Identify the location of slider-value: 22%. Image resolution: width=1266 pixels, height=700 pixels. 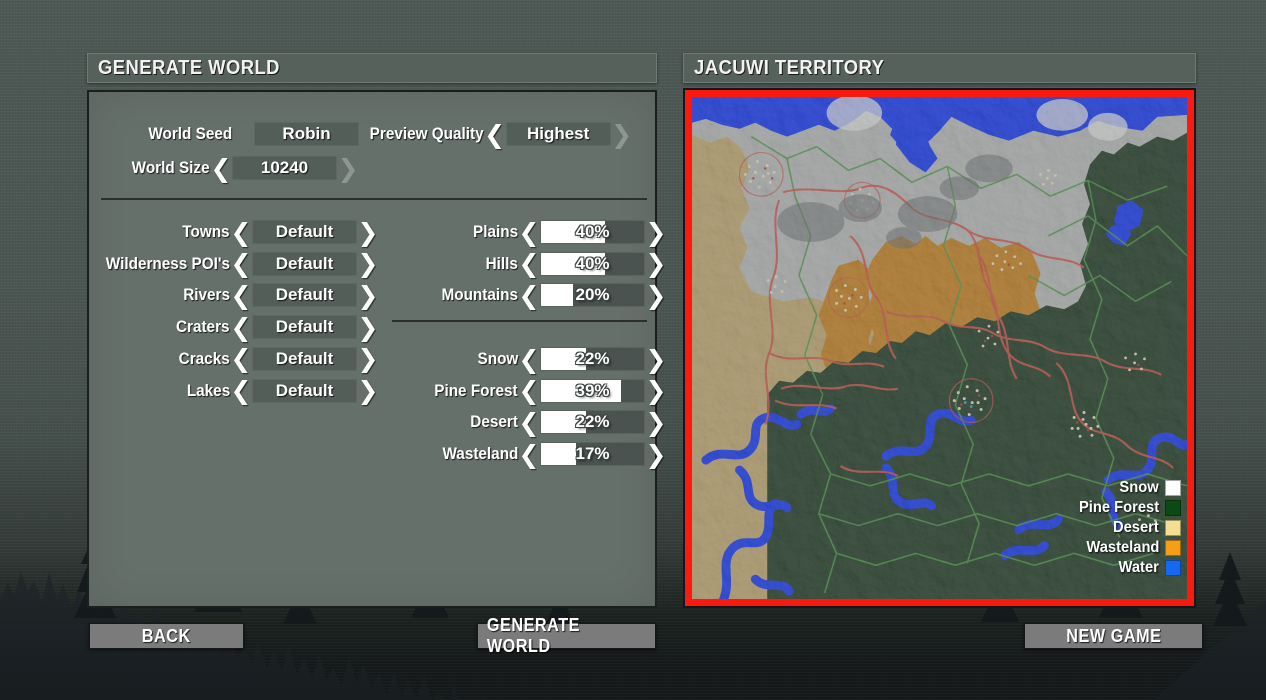
(592, 422).